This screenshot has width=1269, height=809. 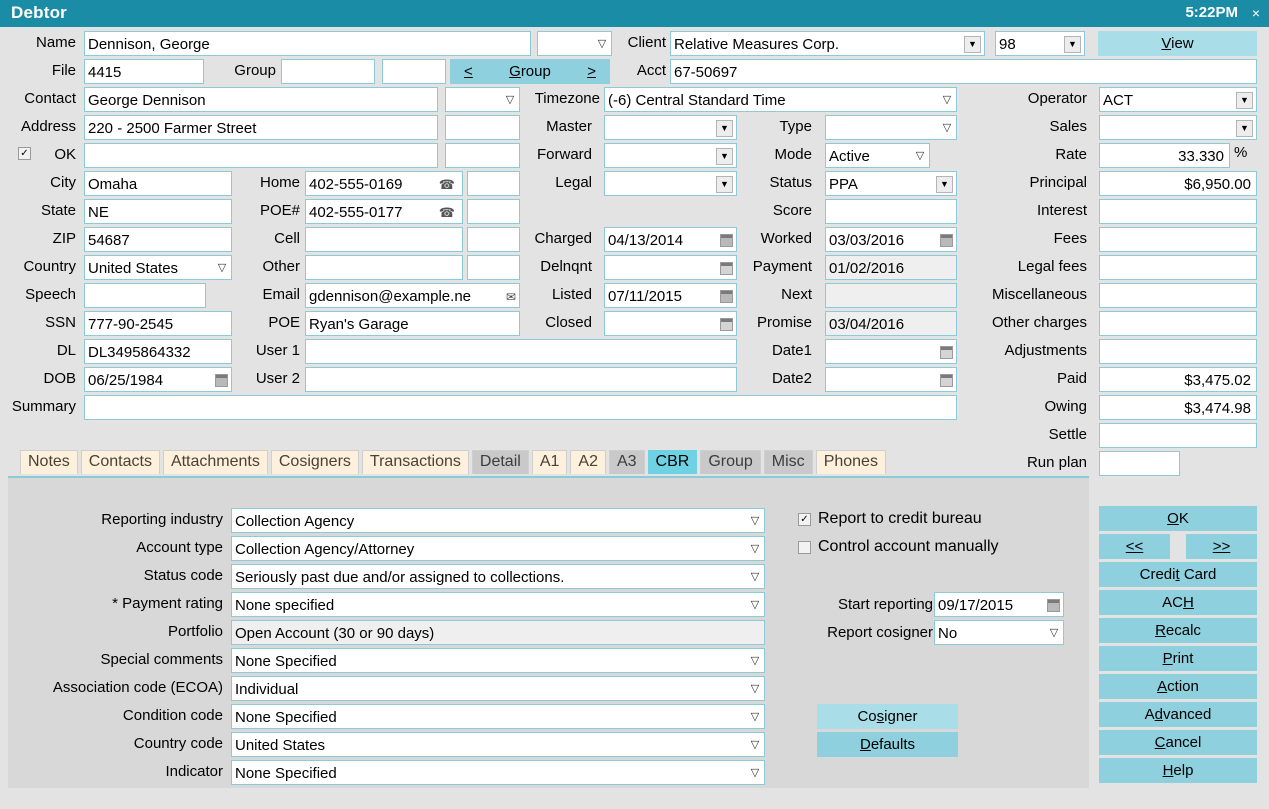 I want to click on run-plan-input, so click(x=1139, y=463).